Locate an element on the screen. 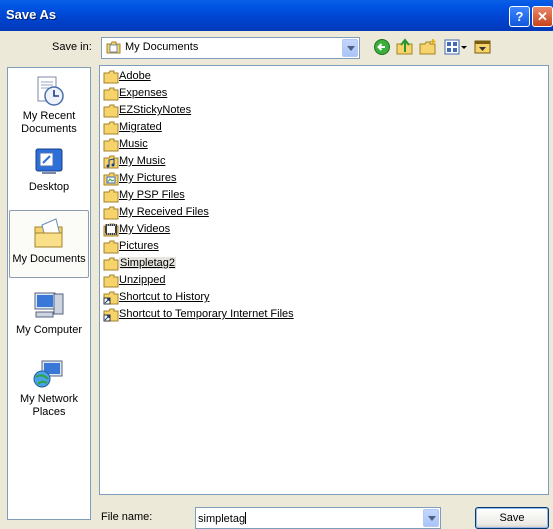 The height and width of the screenshot is (529, 553). place-my-computer: My Computer is located at coordinates (49, 312).